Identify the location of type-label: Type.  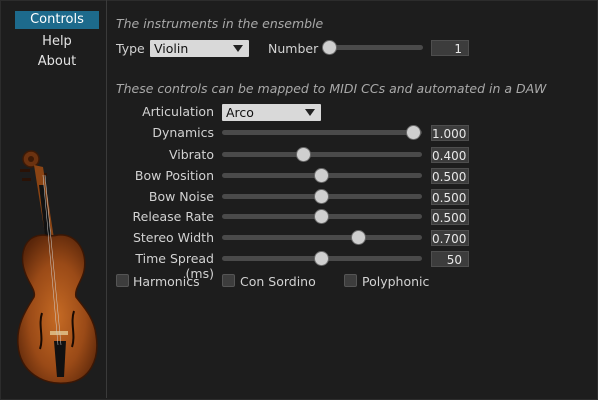
(130, 48).